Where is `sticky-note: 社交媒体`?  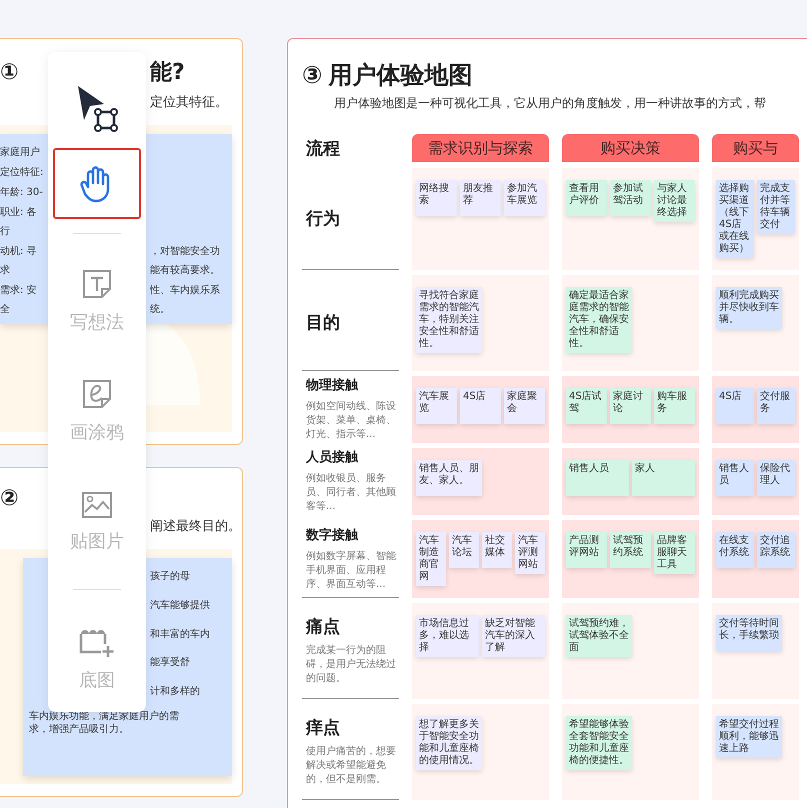 sticky-note: 社交媒体 is located at coordinates (497, 550).